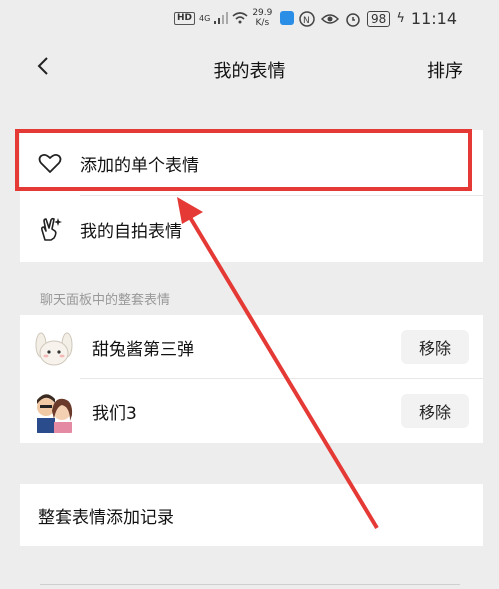  Describe the element at coordinates (131, 231) in the screenshot. I see `selfie-stickers-label: 我的自拍表情` at that location.